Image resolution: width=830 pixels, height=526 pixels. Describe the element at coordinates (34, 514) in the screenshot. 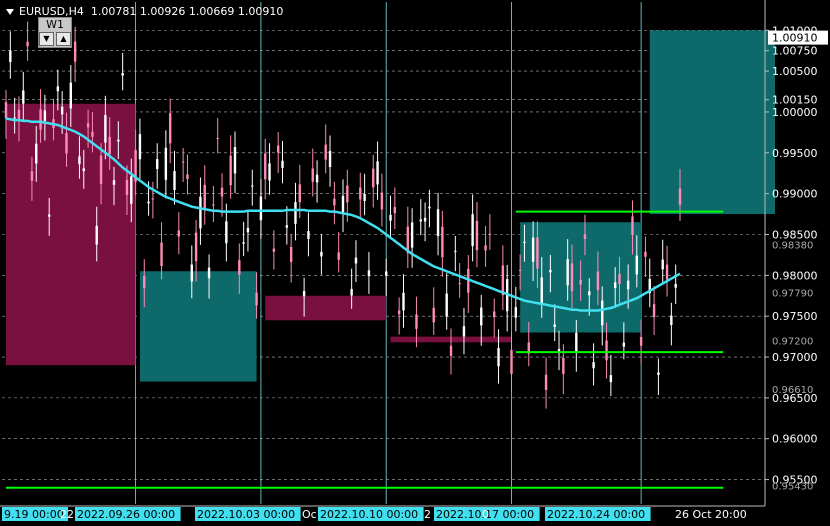

I see `time-tick-label: 9.19 00:00` at that location.